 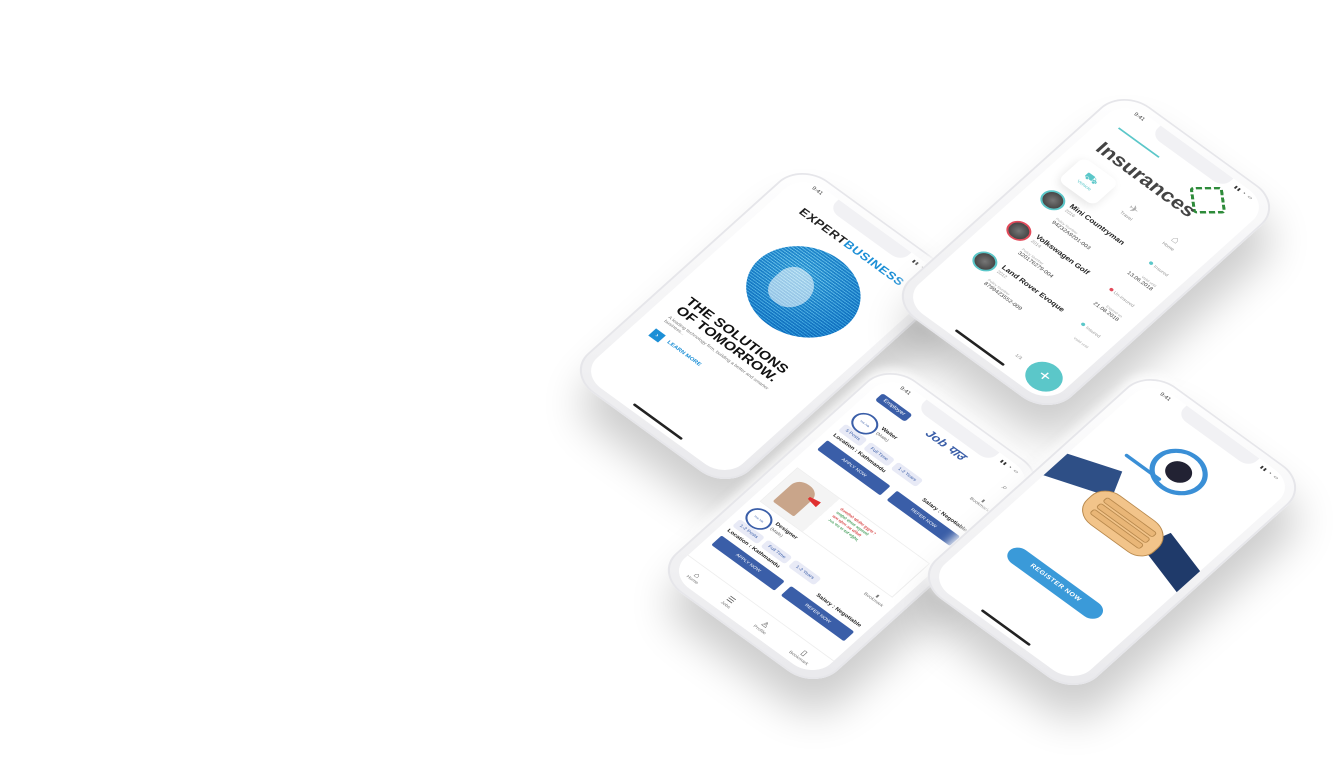 I want to click on logo-people-icon, so click(x=1178, y=472).